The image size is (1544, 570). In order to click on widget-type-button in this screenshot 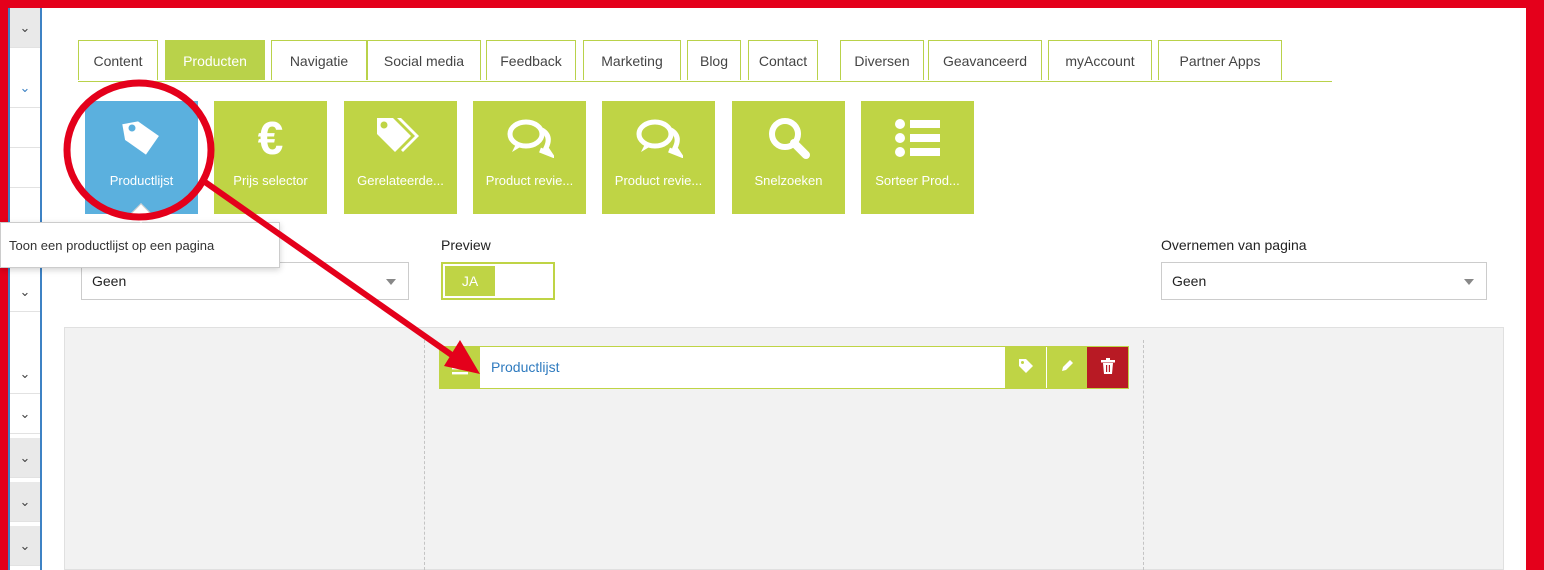, I will do `click(1025, 367)`.